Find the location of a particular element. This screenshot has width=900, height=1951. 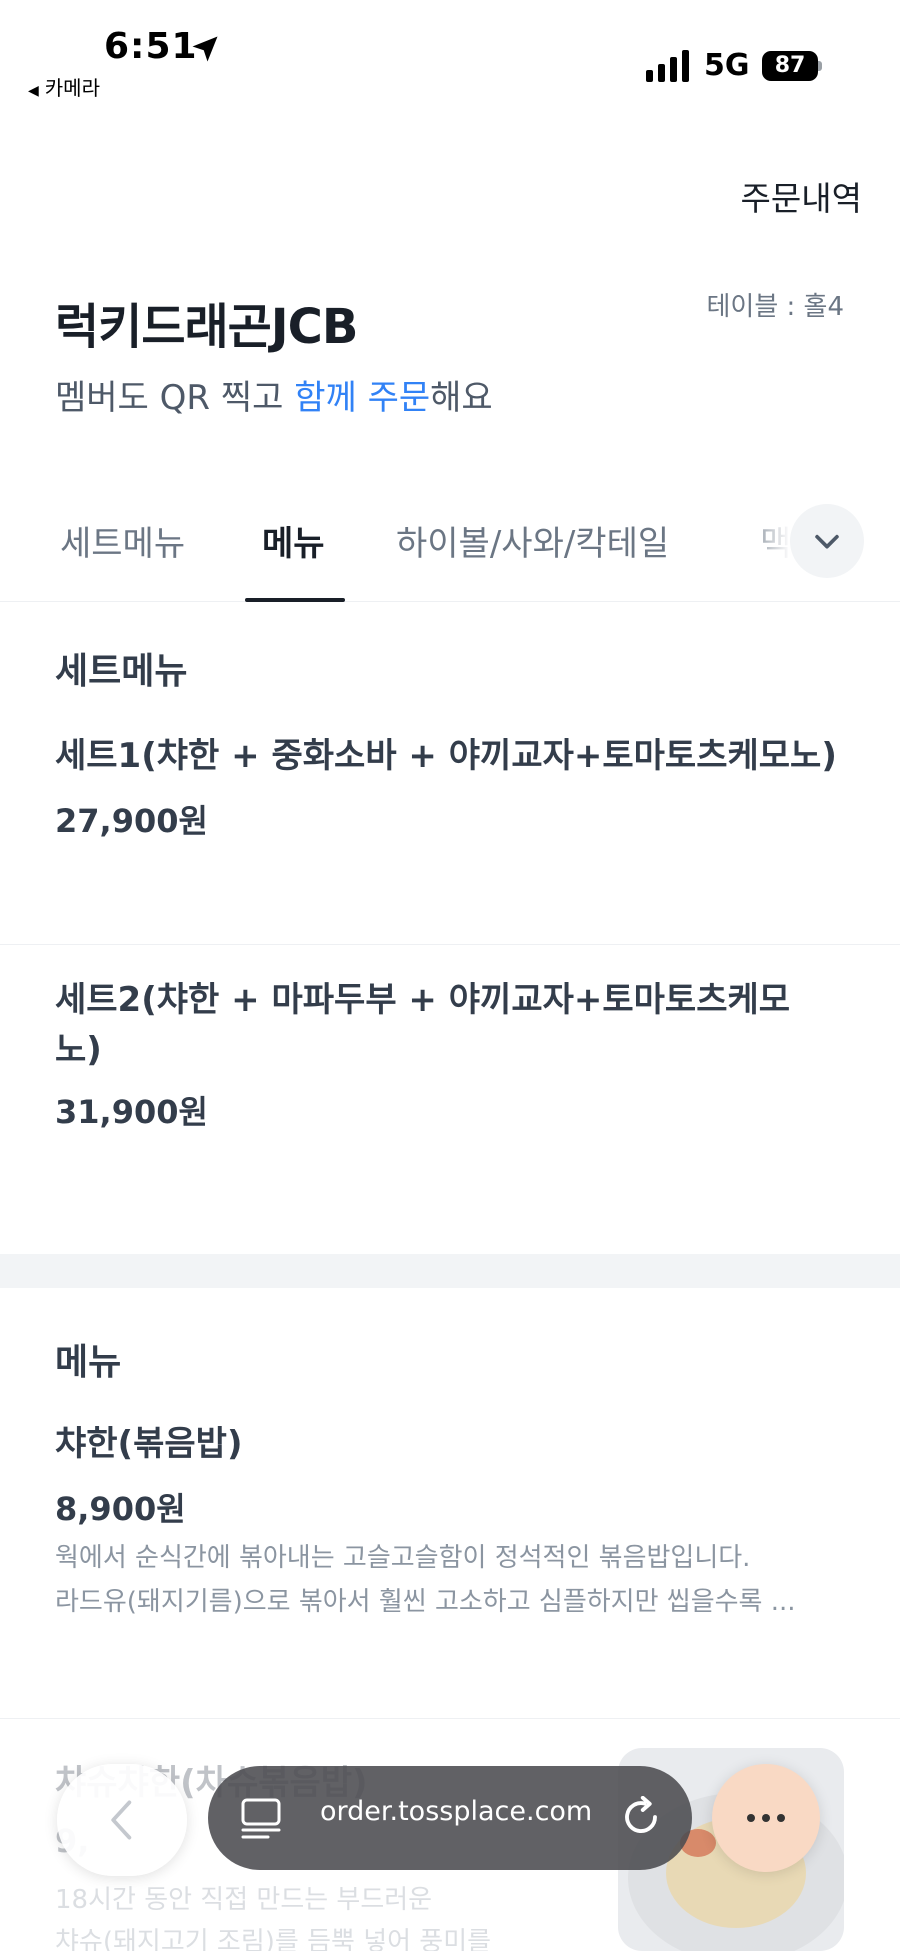

chevron-down-icon is located at coordinates (827, 541).